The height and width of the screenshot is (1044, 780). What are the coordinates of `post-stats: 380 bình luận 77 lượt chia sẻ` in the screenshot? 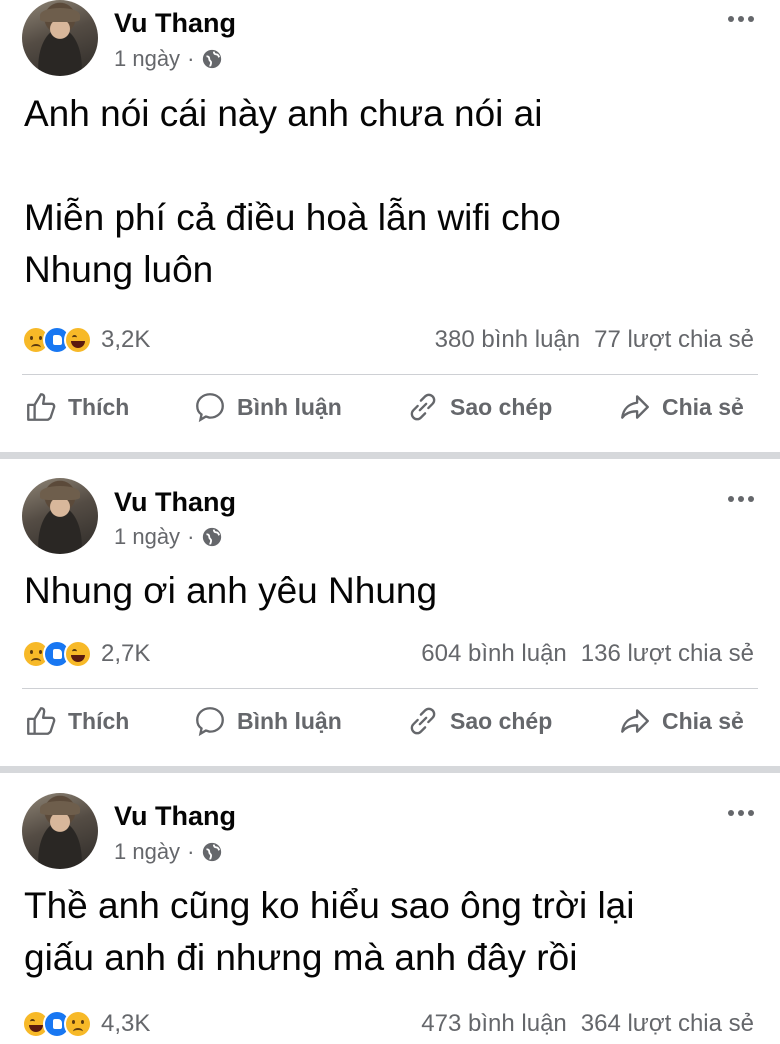 It's located at (594, 340).